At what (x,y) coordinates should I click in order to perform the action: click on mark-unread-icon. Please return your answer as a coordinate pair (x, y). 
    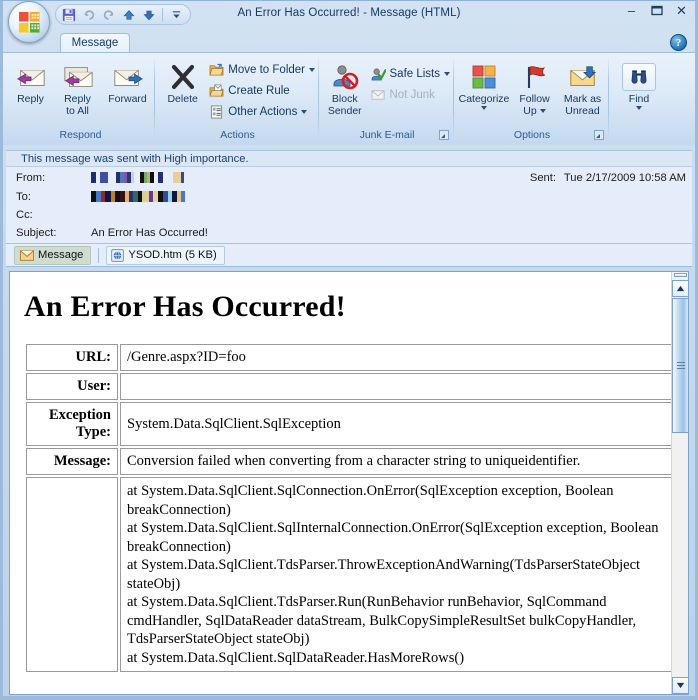
    Looking at the image, I should click on (583, 76).